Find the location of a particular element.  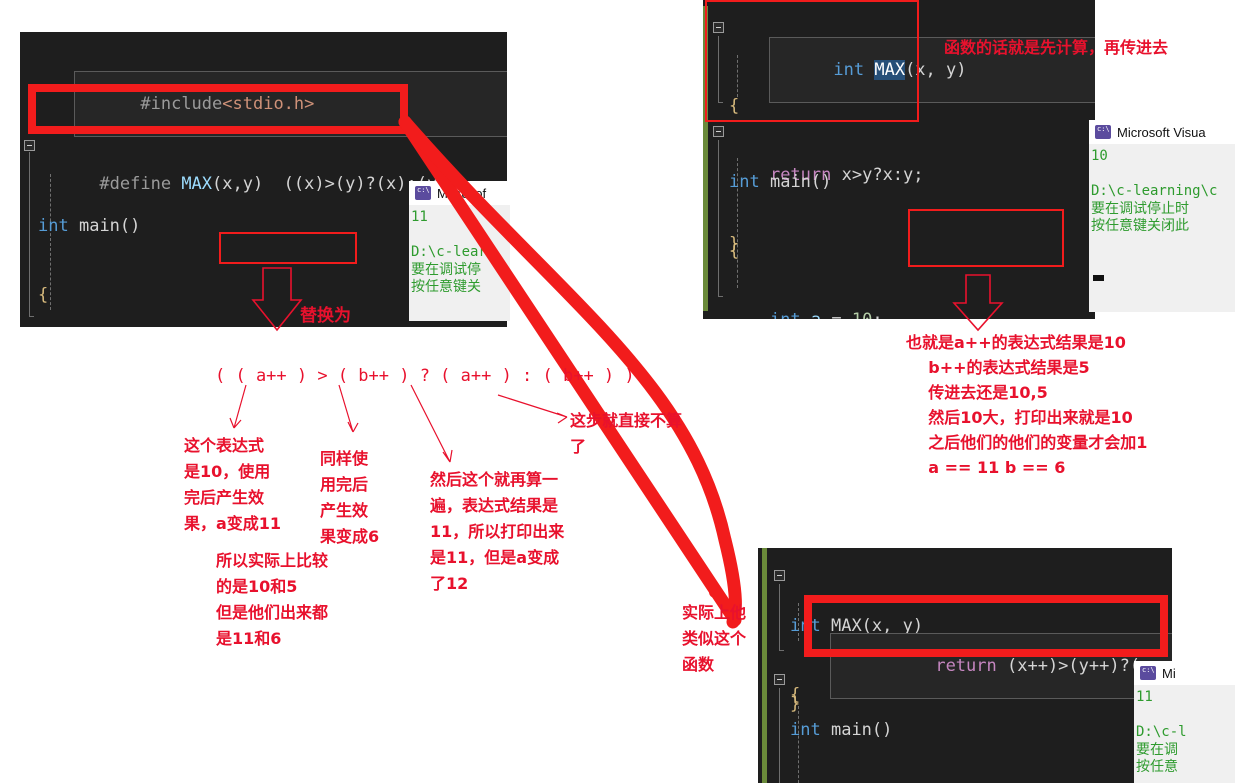

annotation-note-d: 这步就直接不算 了 is located at coordinates (626, 433).